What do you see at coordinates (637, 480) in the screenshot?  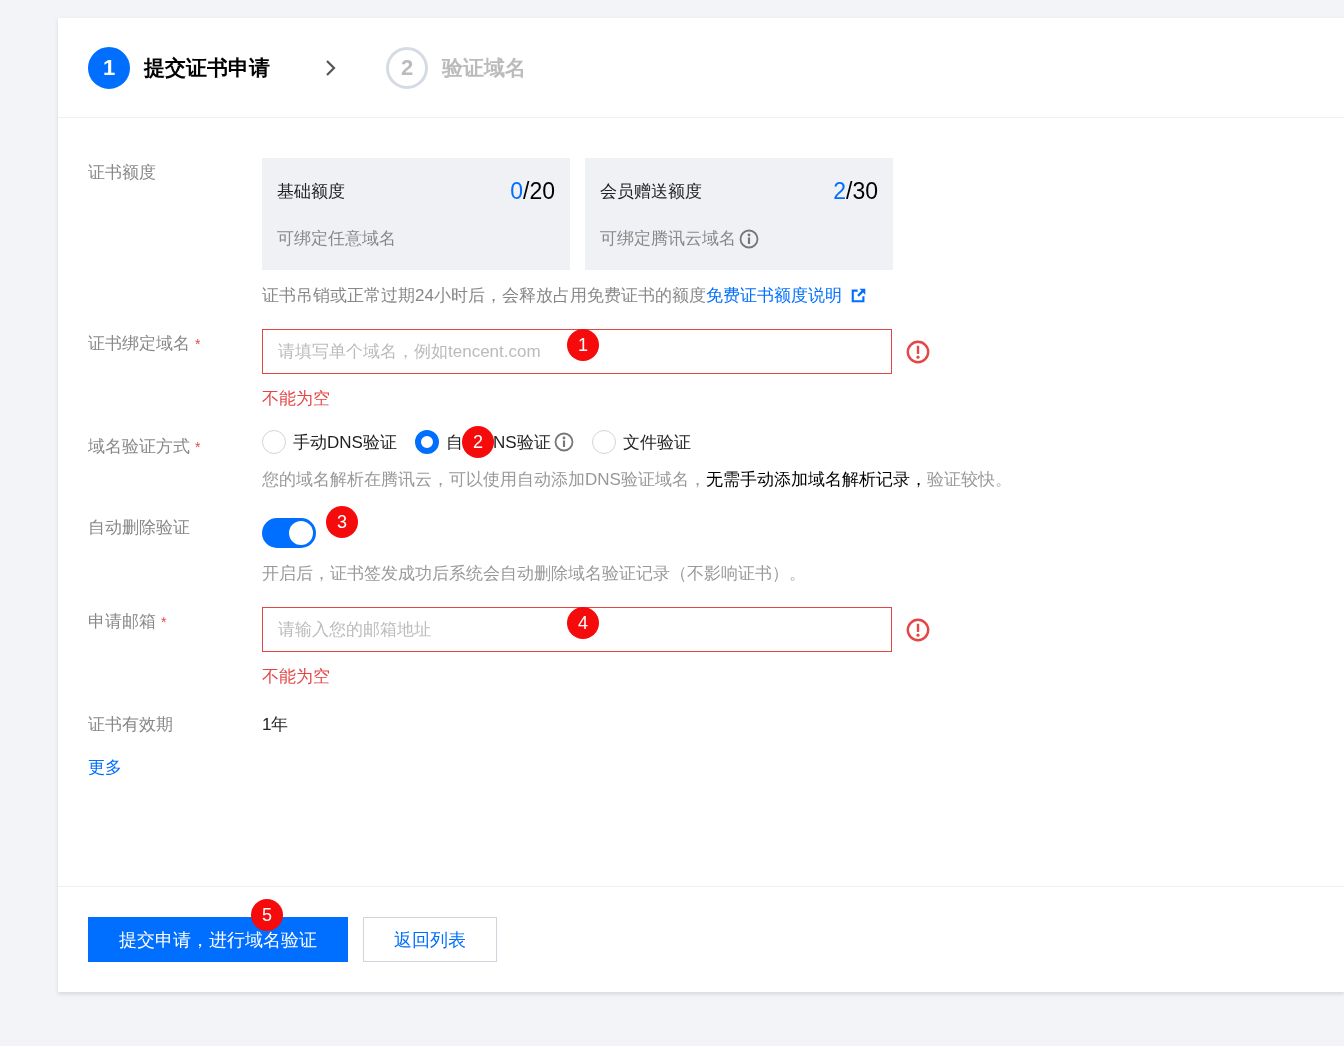 I see `help-text: 您的域名解析在腾讯云，可以使用自动添加DNS验证域名，无需手动添加域名解析记录，验证较快。` at bounding box center [637, 480].